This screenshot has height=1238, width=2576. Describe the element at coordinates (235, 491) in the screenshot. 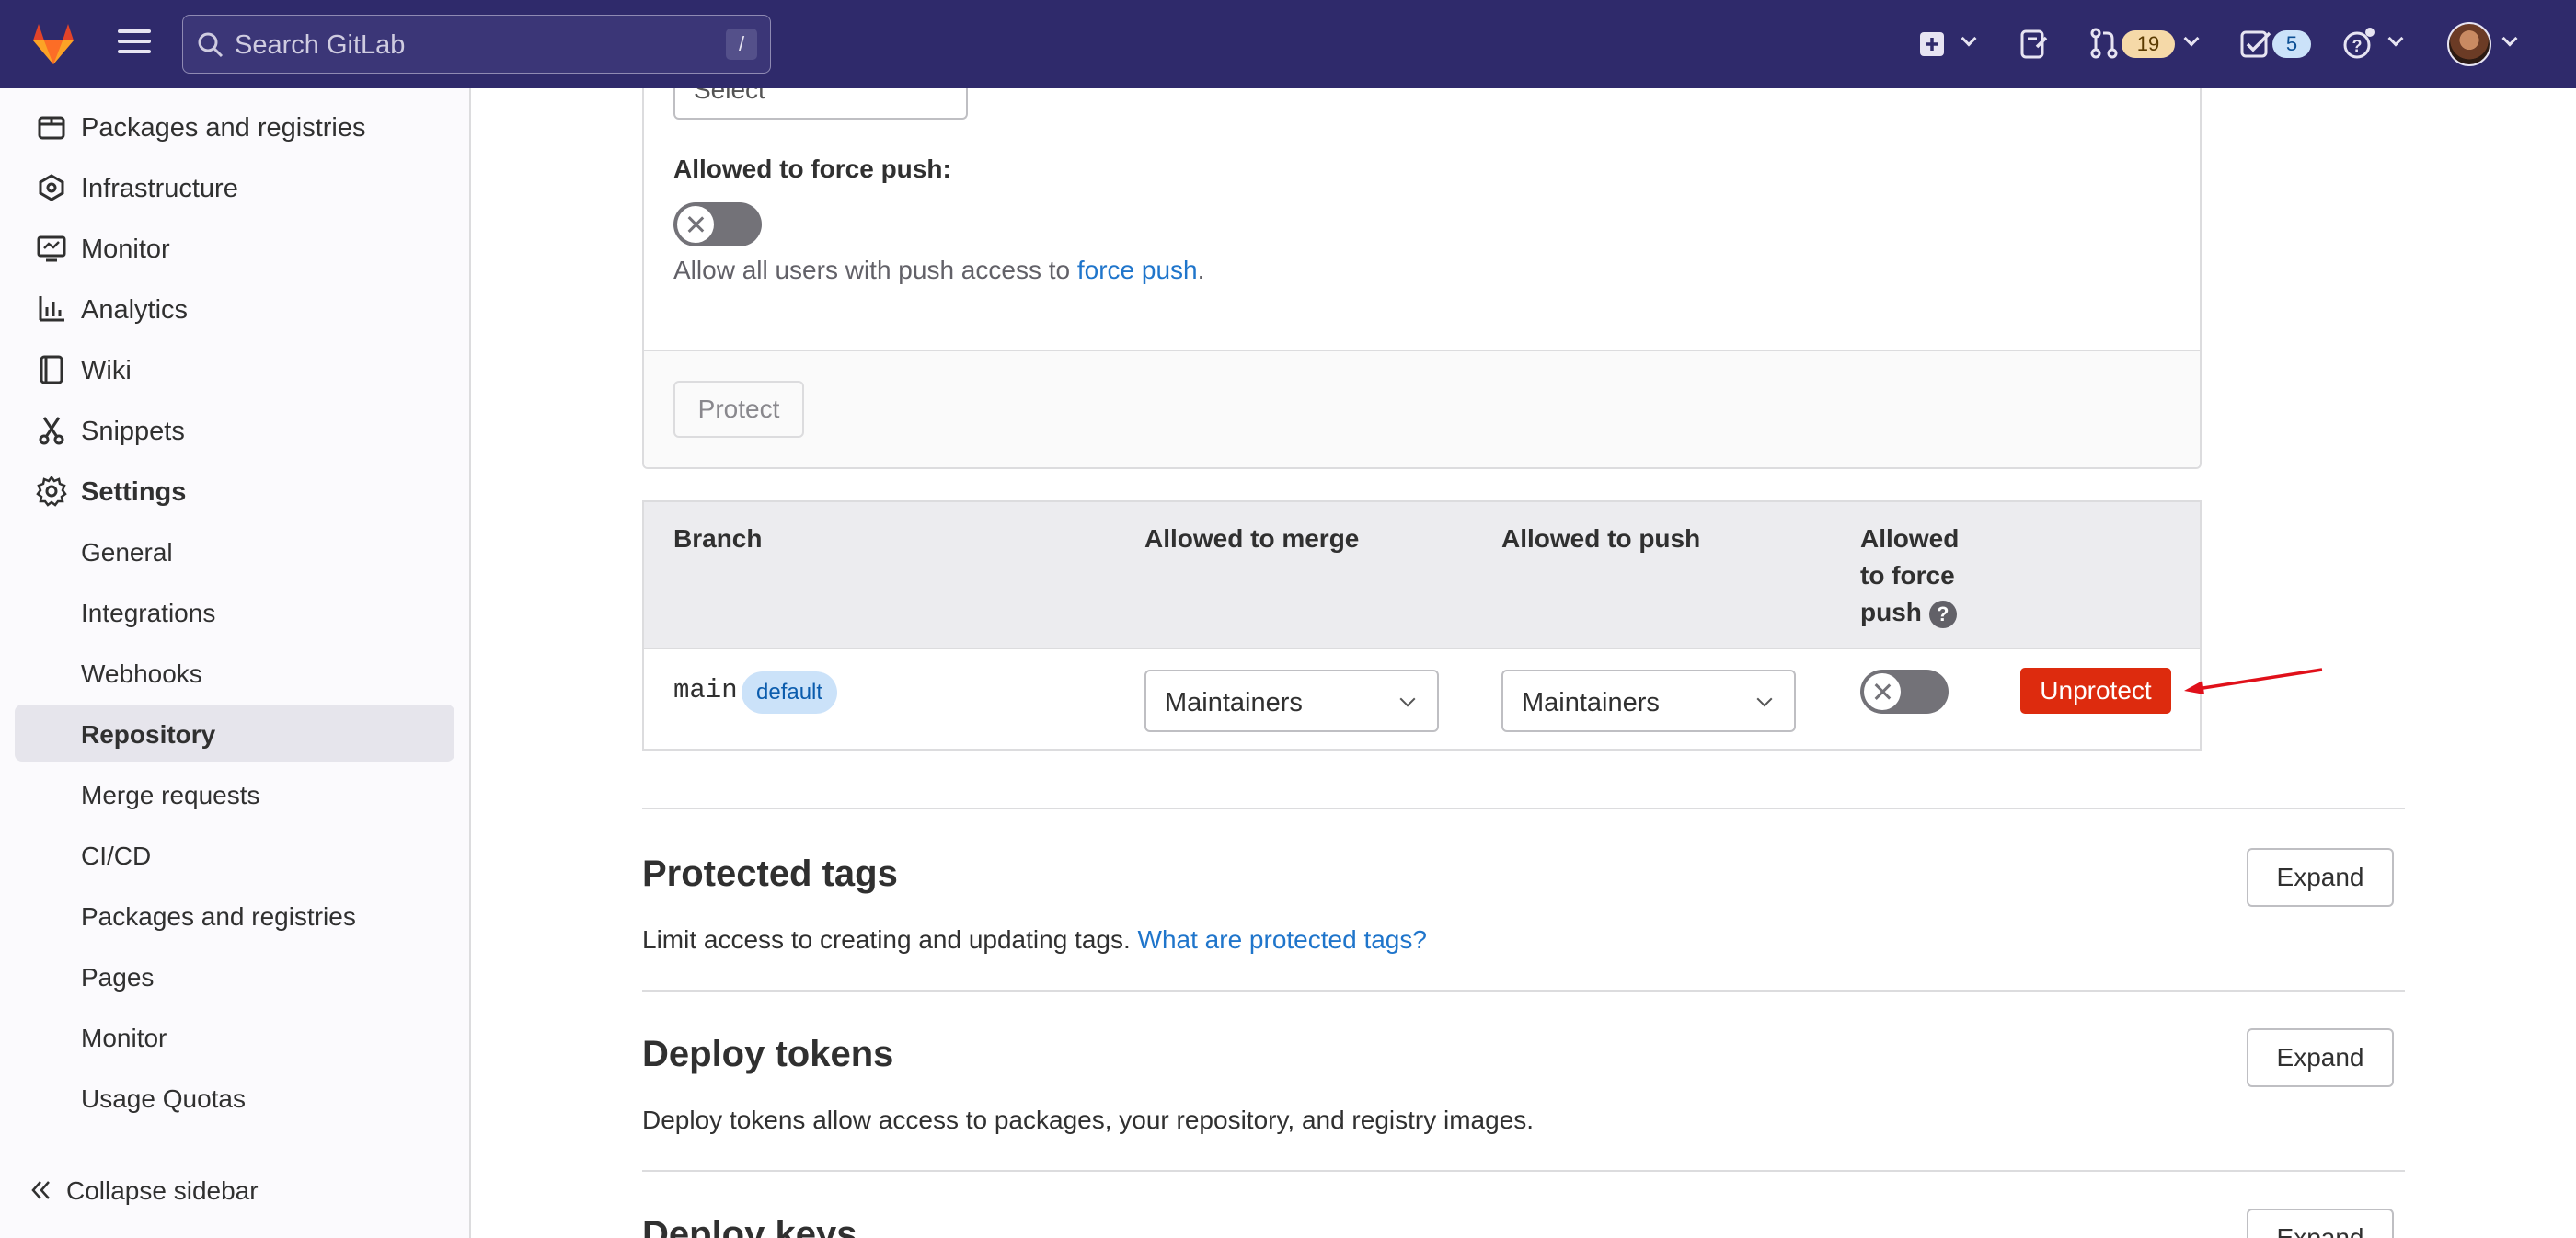

I see `sidebar-item-settings: Settings` at that location.